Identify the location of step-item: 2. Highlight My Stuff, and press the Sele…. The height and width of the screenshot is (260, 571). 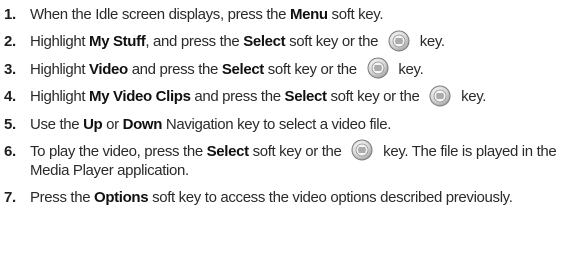
(286, 41).